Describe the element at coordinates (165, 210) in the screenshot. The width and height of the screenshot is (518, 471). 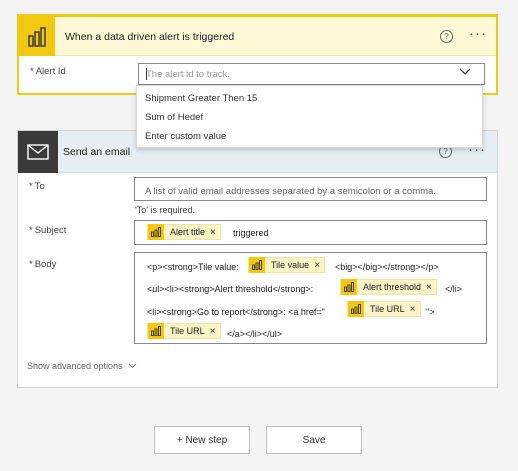
I see `to-required-message: 'To' is required.` at that location.